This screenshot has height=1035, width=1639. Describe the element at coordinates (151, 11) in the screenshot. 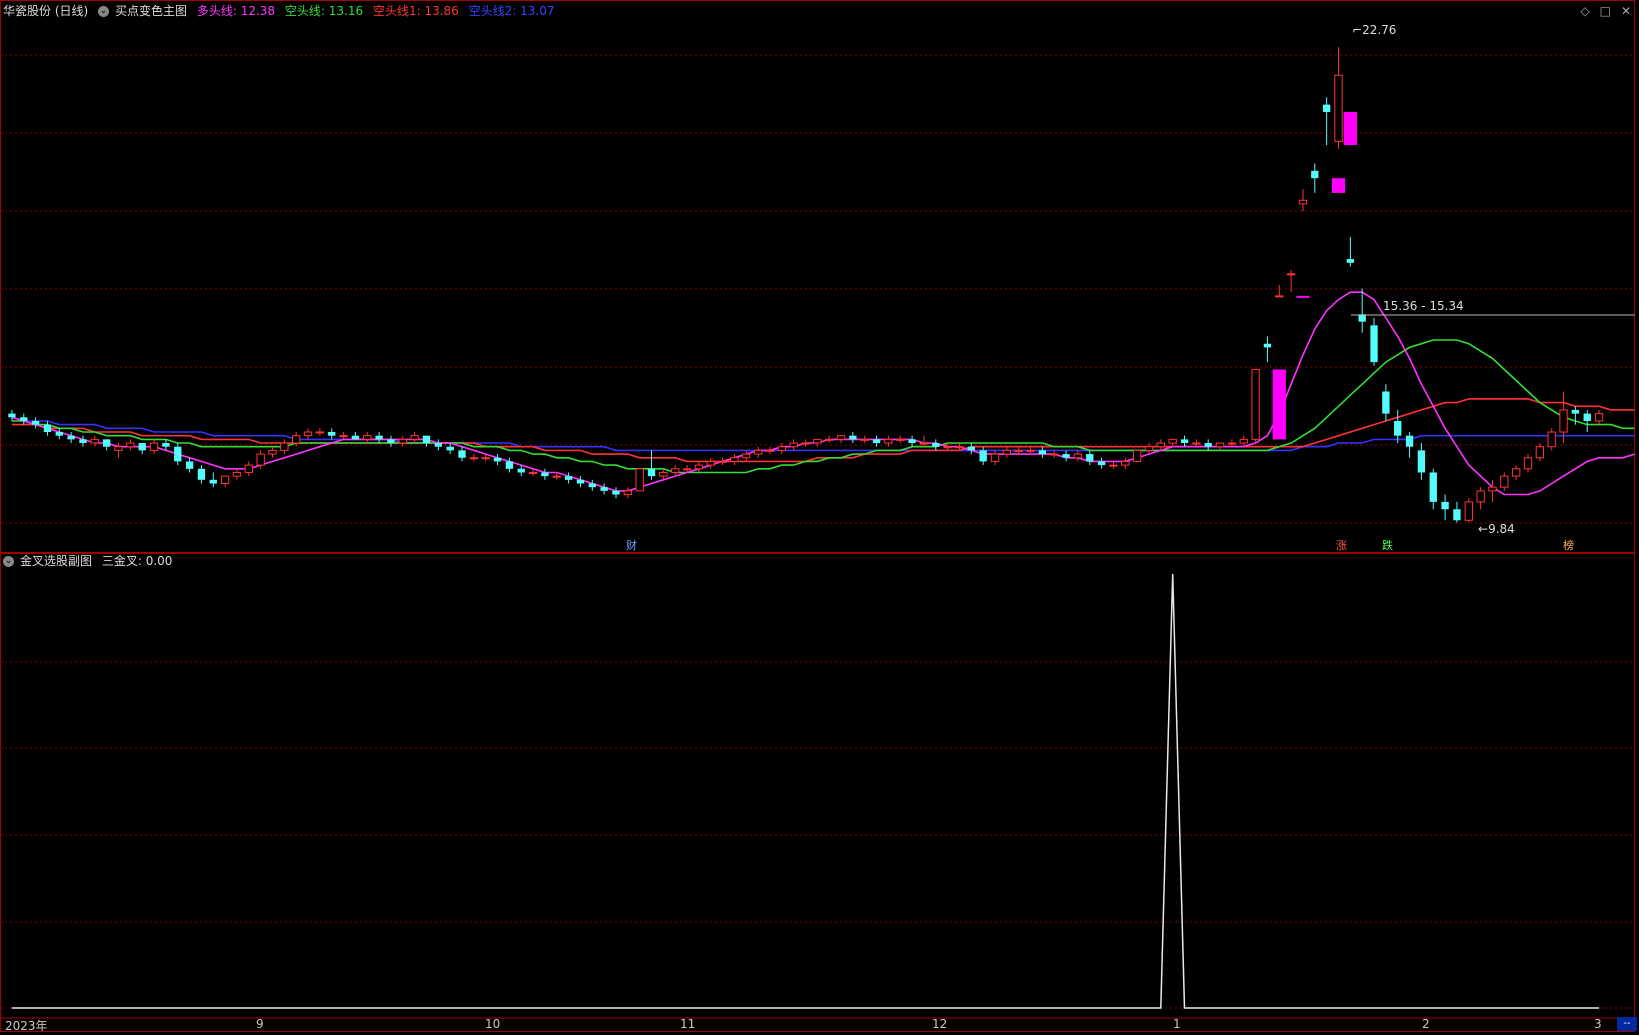

I see `indicator-name: 买点变色主图` at that location.